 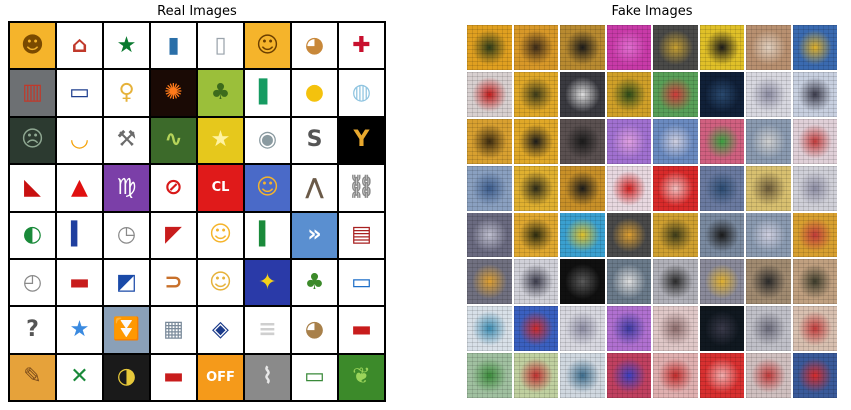 What do you see at coordinates (220, 282) in the screenshot?
I see `person-turban-icon: ☺` at bounding box center [220, 282].